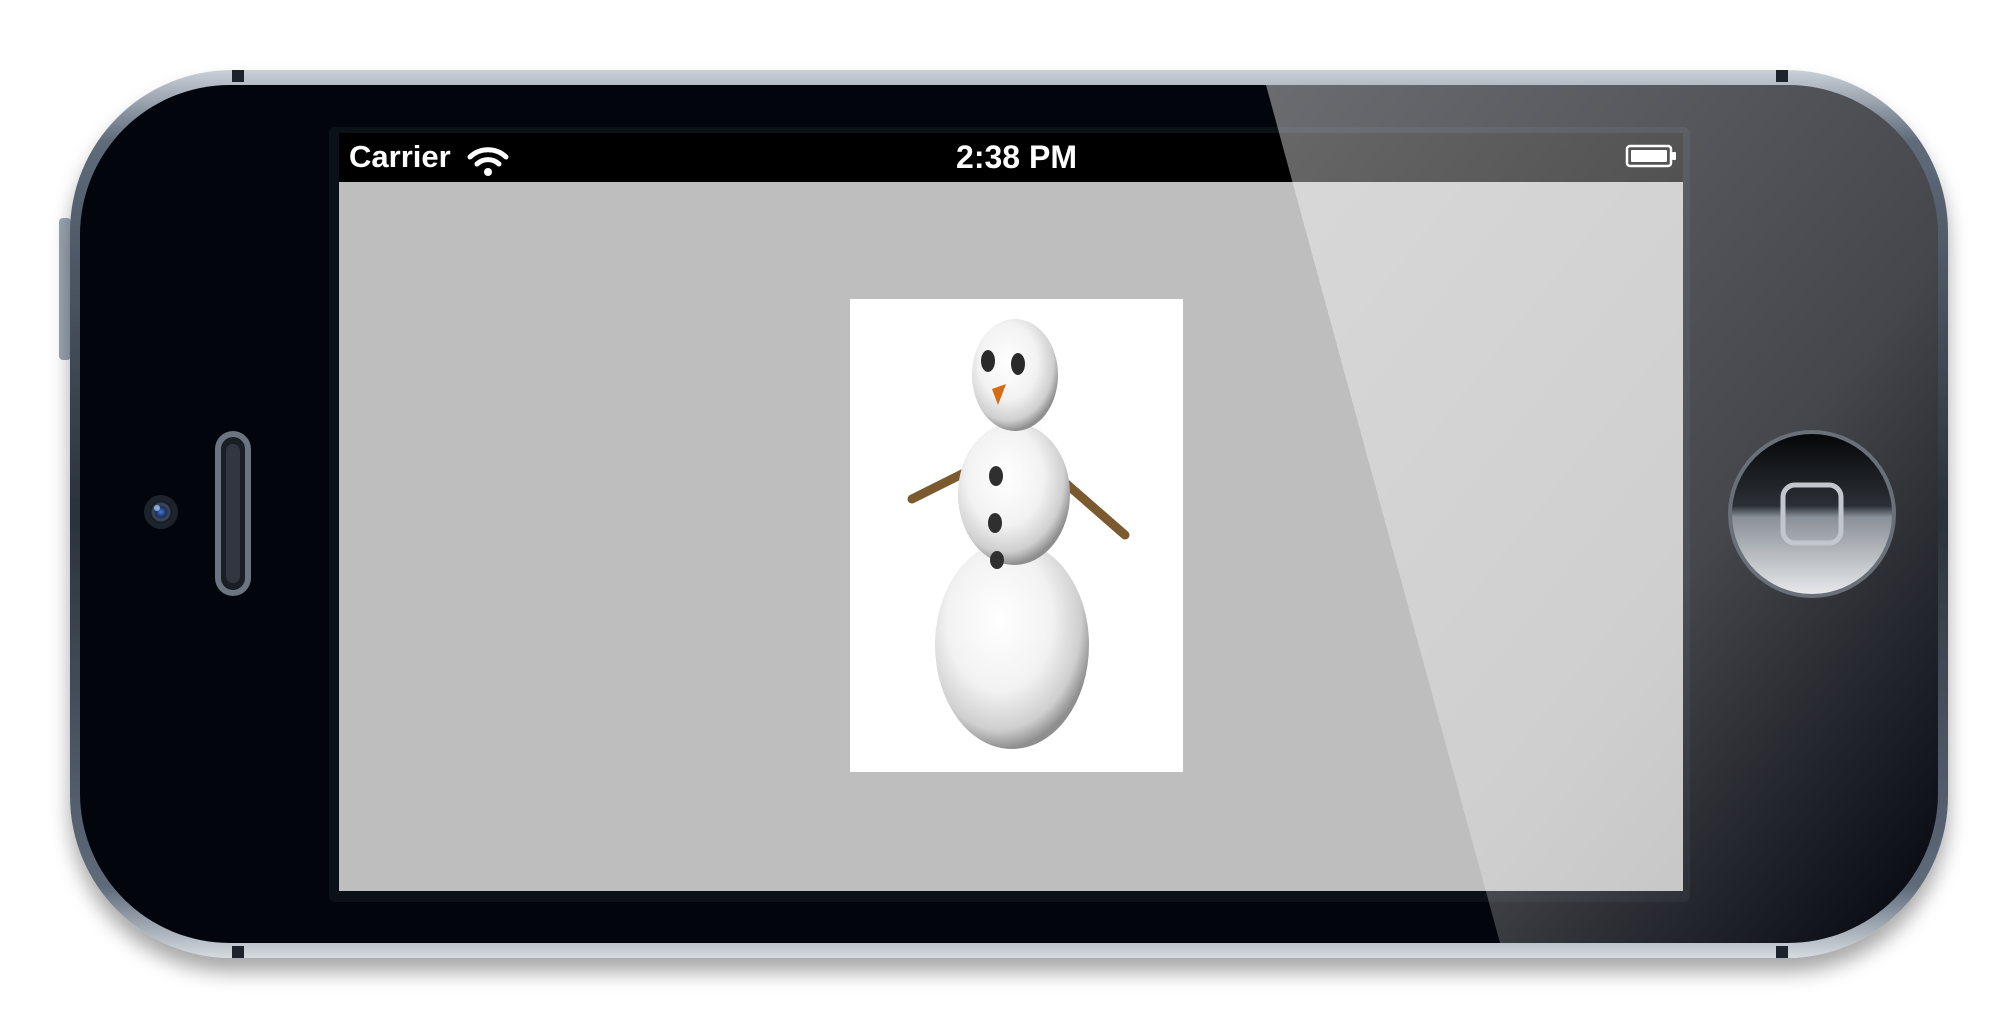 The image size is (2010, 1022). I want to click on snowman-image, so click(1016, 535).